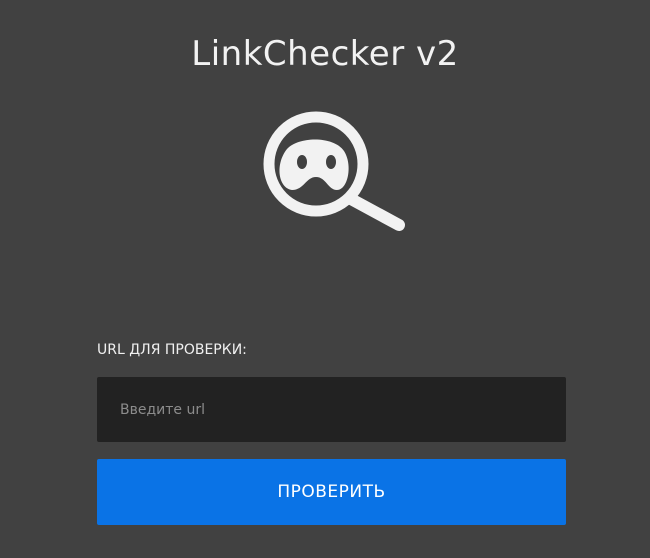 This screenshot has height=558, width=650. Describe the element at coordinates (331, 492) in the screenshot. I see `check-button: ПРОВЕРИТЬ` at that location.